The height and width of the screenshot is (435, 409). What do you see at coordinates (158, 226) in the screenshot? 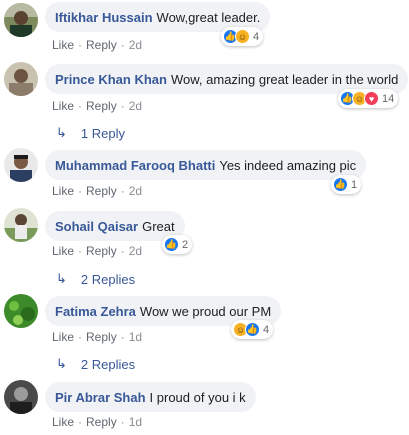
I see `comment-text: Great` at bounding box center [158, 226].